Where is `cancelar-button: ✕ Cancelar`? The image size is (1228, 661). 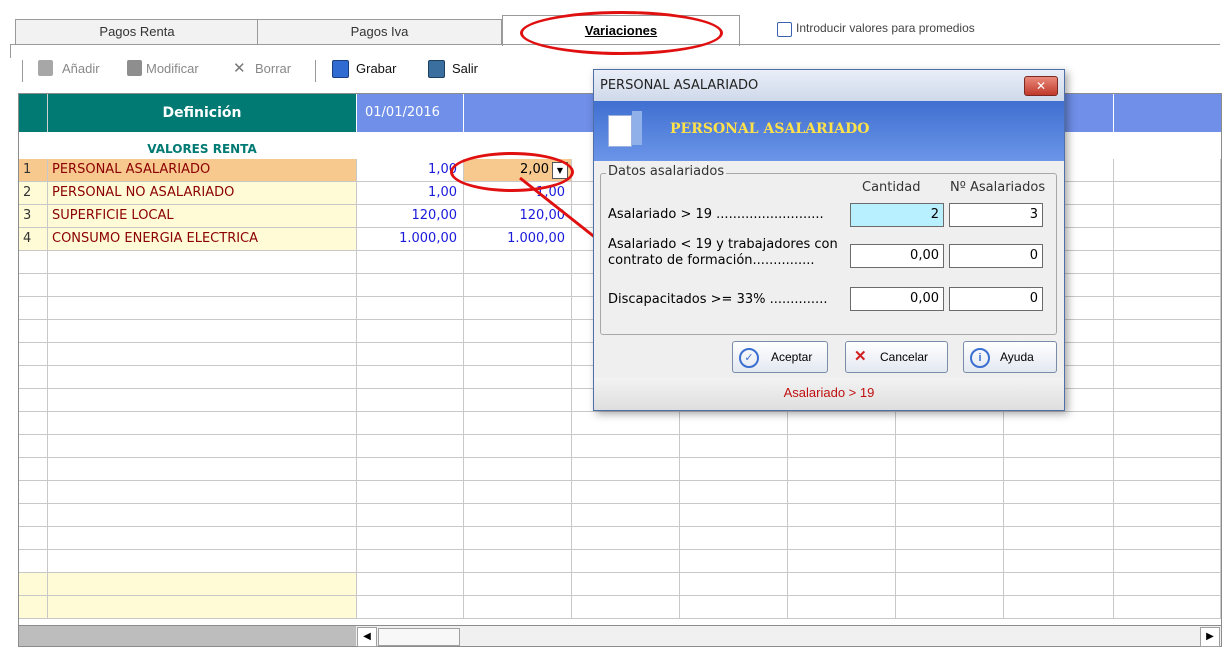
cancelar-button: ✕ Cancelar is located at coordinates (896, 357).